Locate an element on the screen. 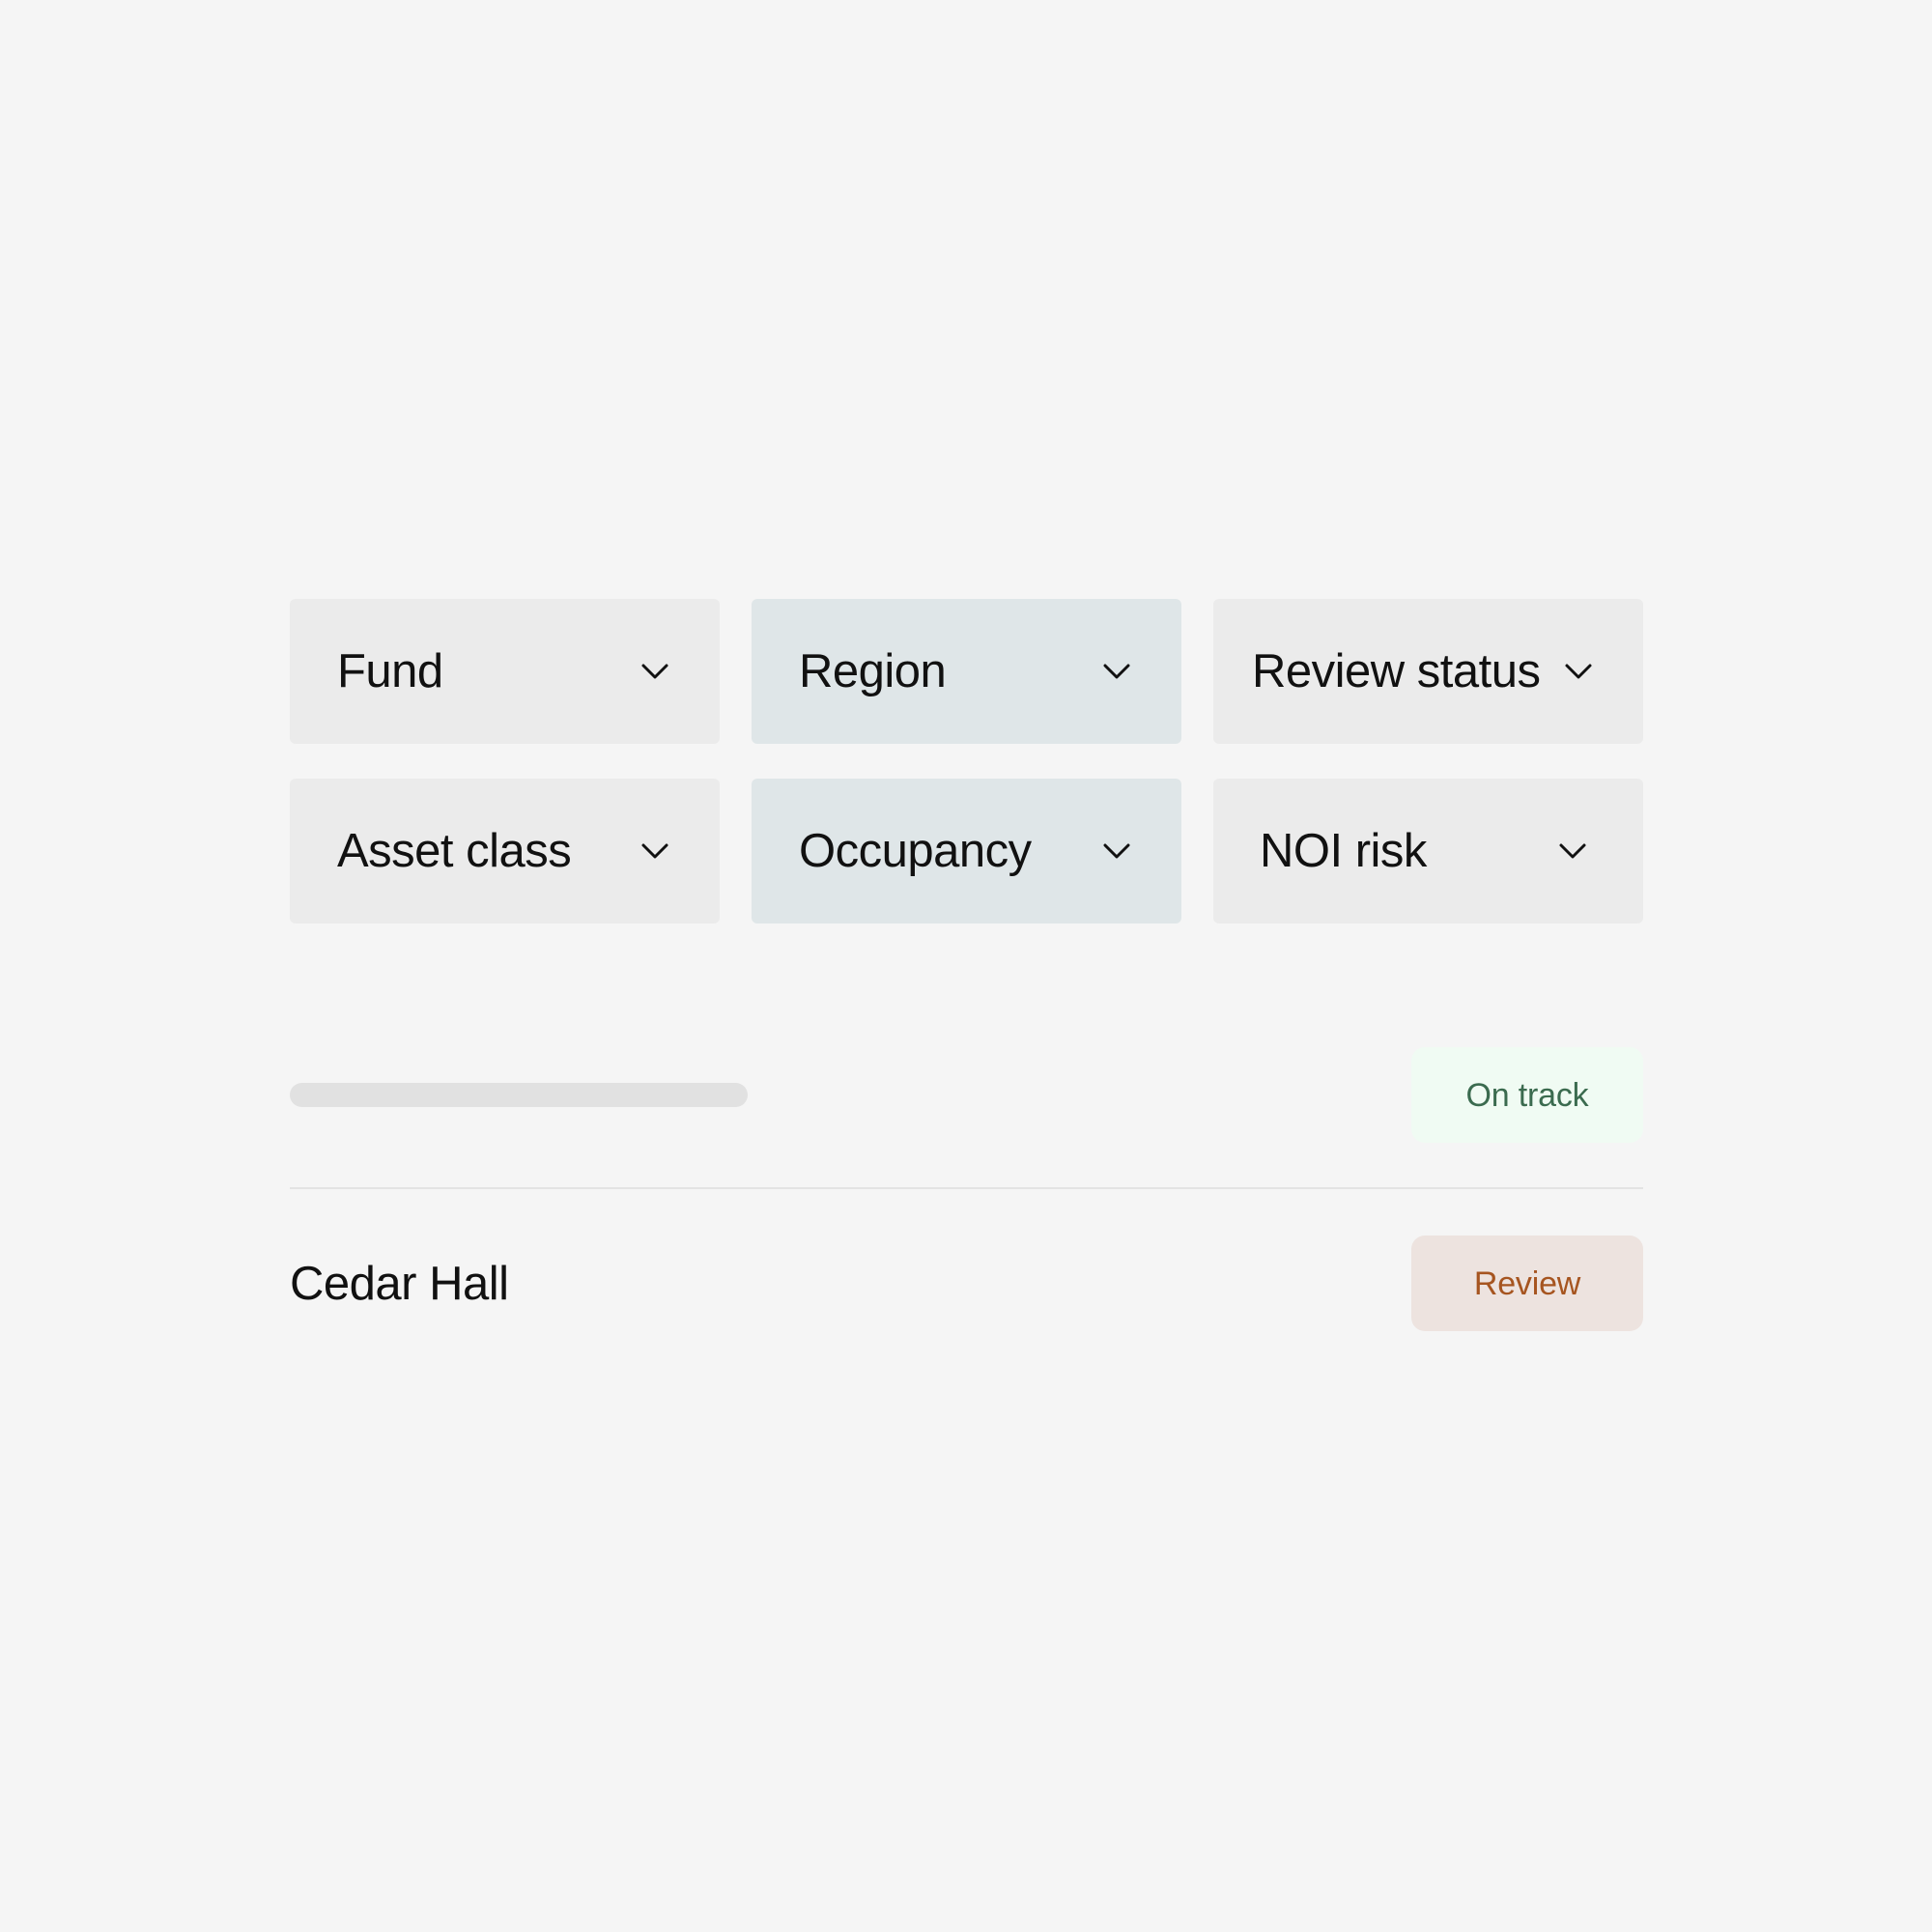 The height and width of the screenshot is (1932, 1932). occupancy-filter: Occupancy is located at coordinates (966, 851).